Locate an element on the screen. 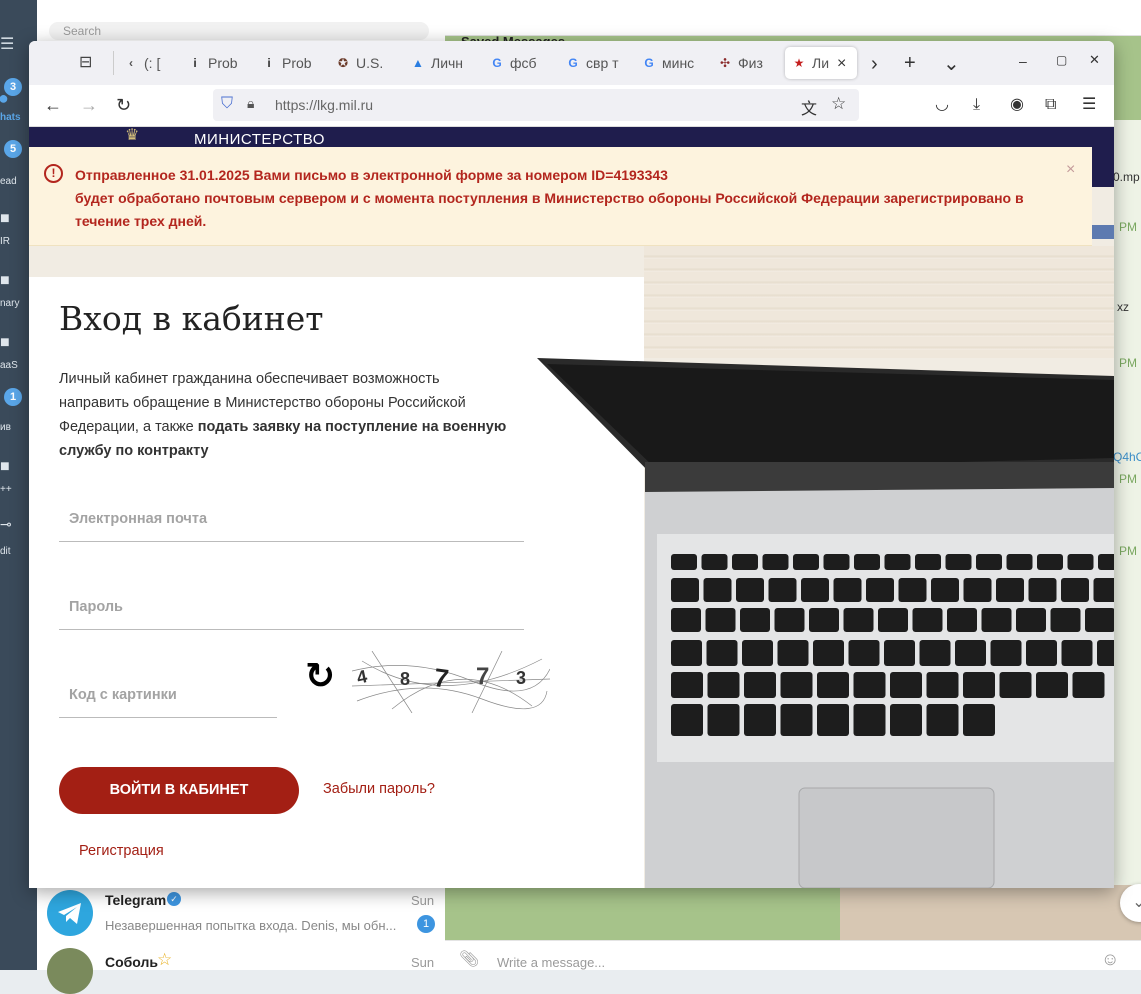  folder-label: aaS is located at coordinates (9, 365).